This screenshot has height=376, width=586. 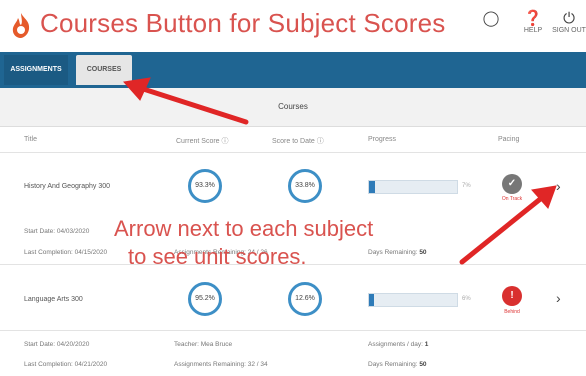 What do you see at coordinates (243, 23) in the screenshot?
I see `page-headline: Courses Button for Subject Scores` at bounding box center [243, 23].